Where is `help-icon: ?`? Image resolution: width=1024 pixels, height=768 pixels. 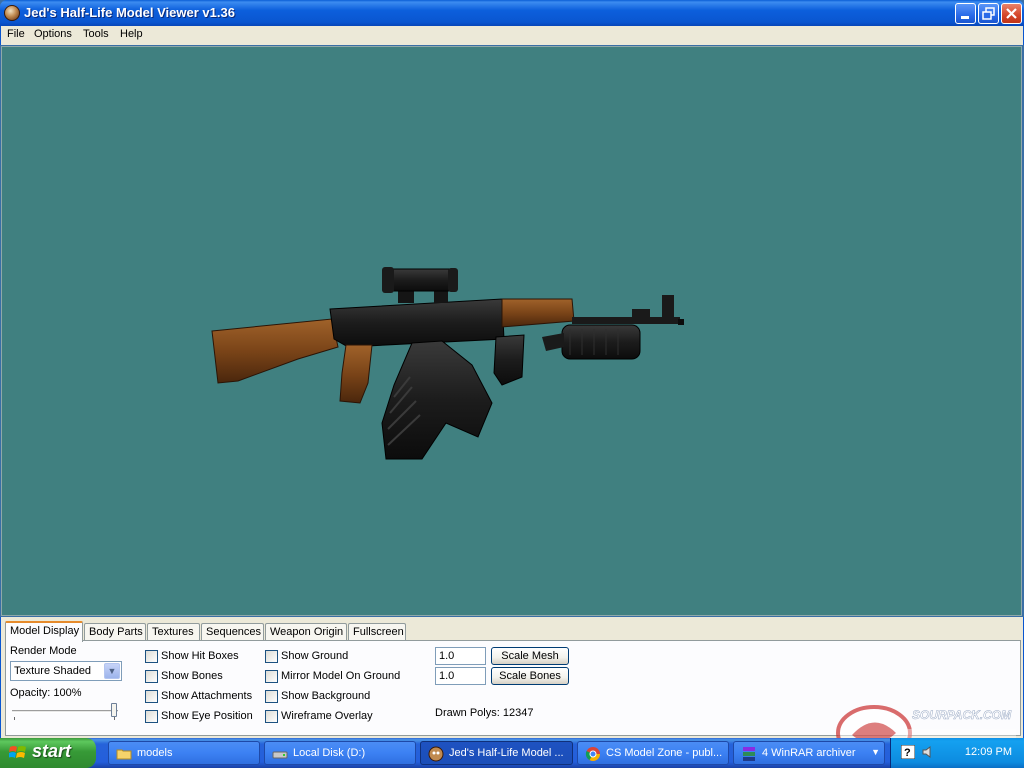
help-icon: ? is located at coordinates (908, 752).